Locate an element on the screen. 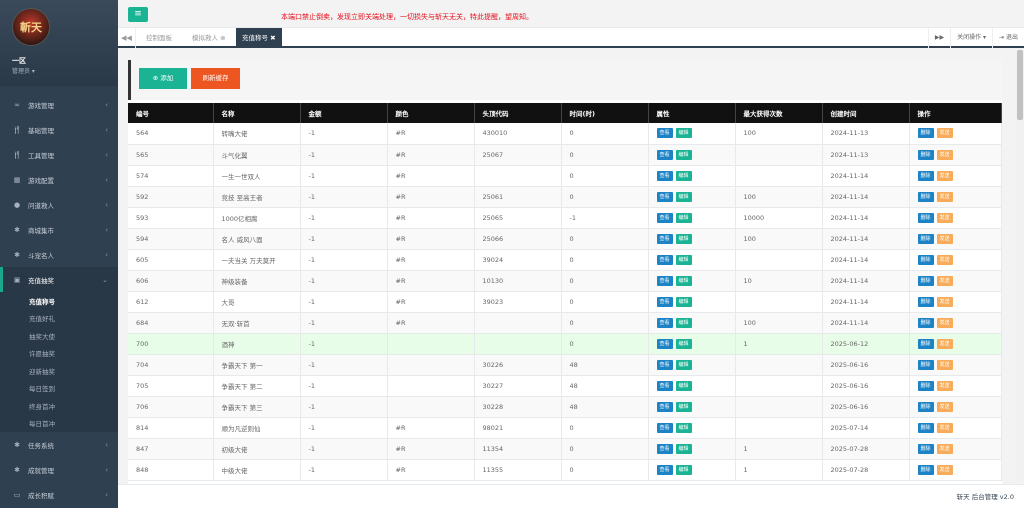  submenu-item: 迎新抽奖 is located at coordinates (59, 371).